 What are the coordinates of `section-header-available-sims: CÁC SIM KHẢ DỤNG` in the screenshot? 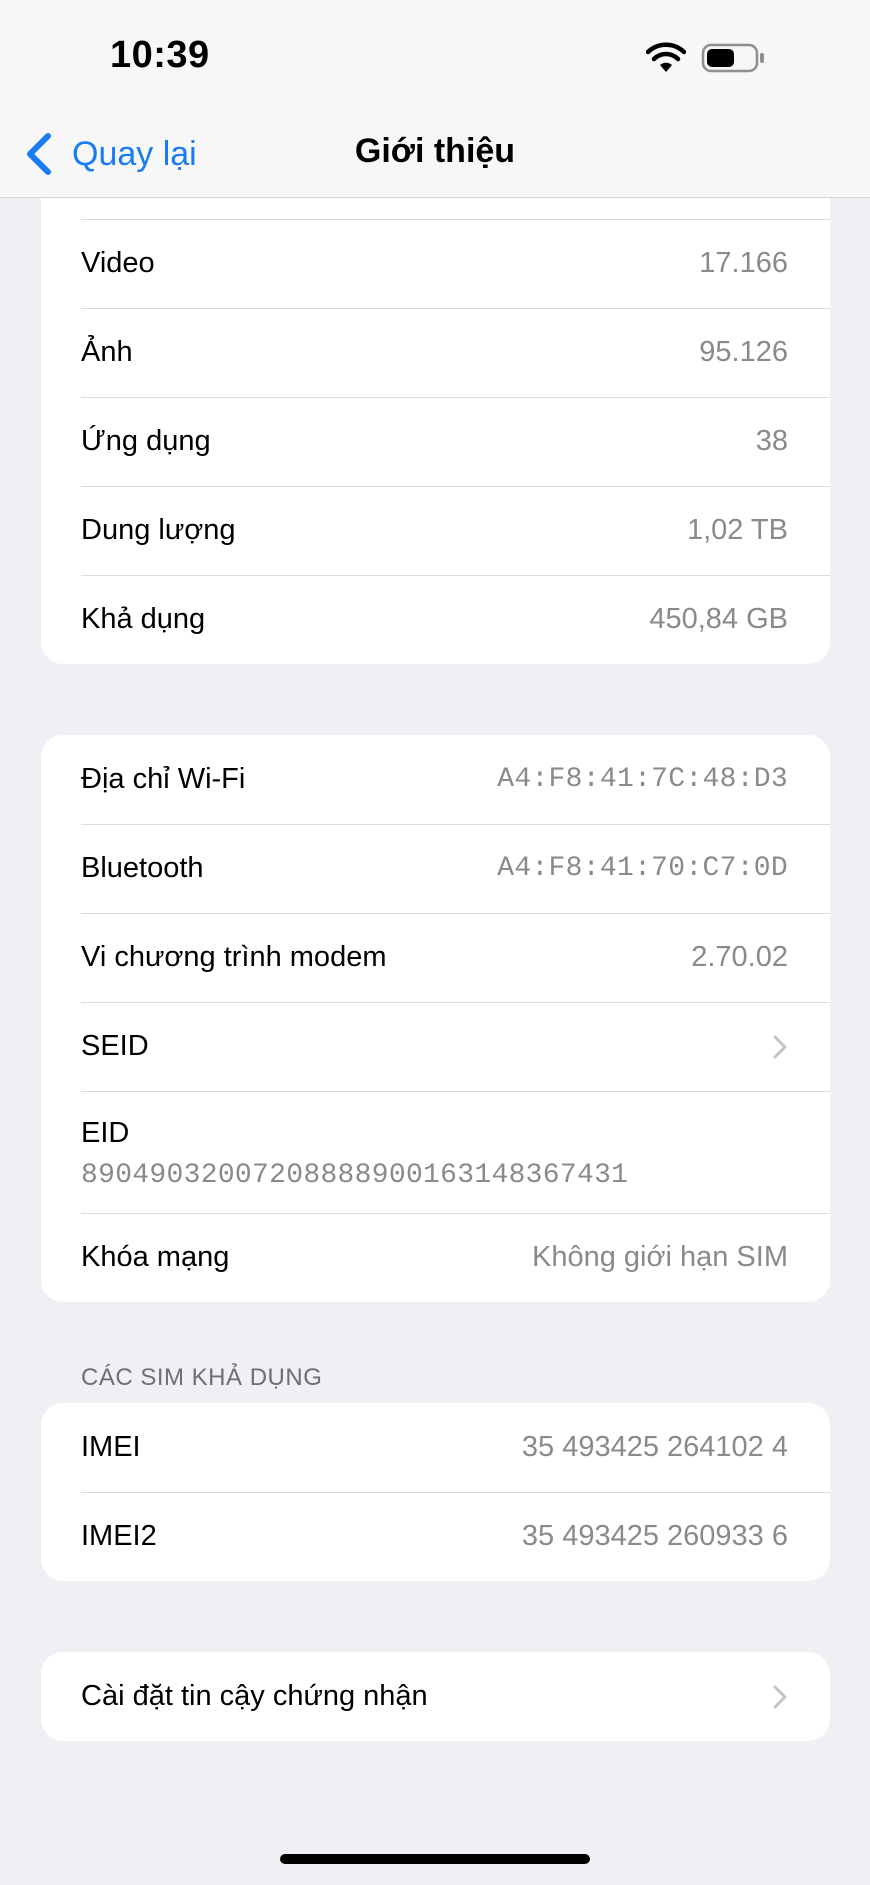 It's located at (202, 1377).